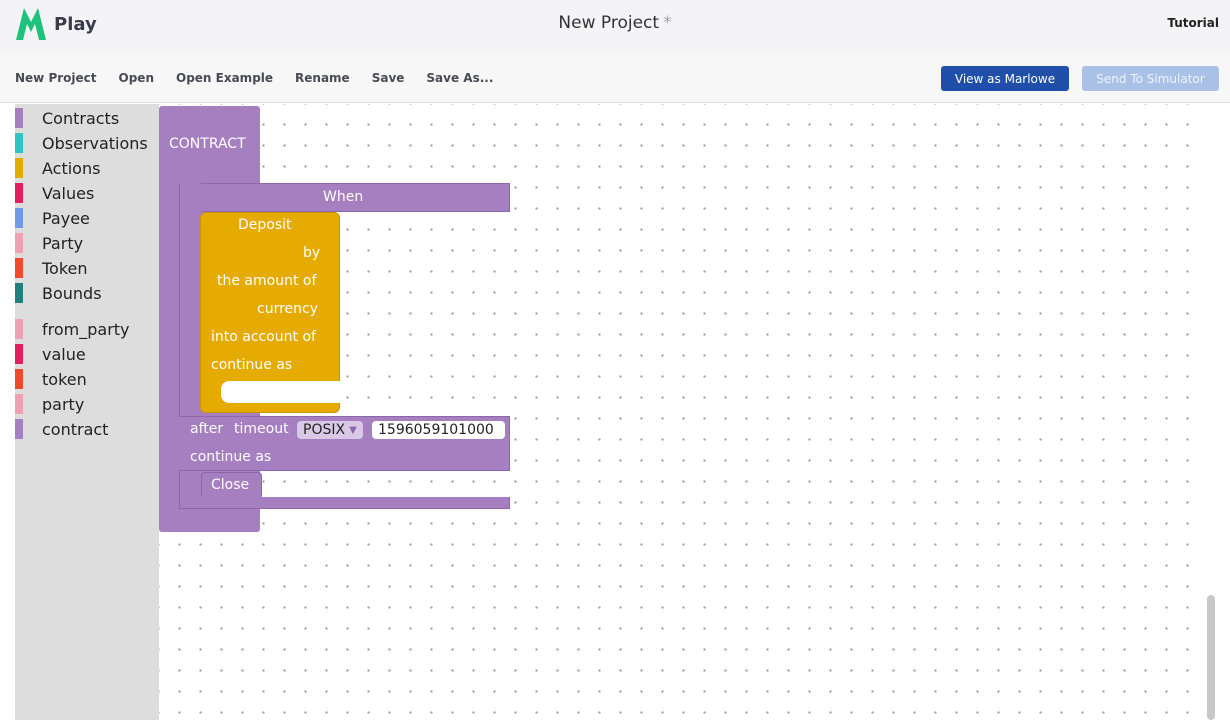  Describe the element at coordinates (75, 429) in the screenshot. I see `toolbox-hole-label: contract` at that location.